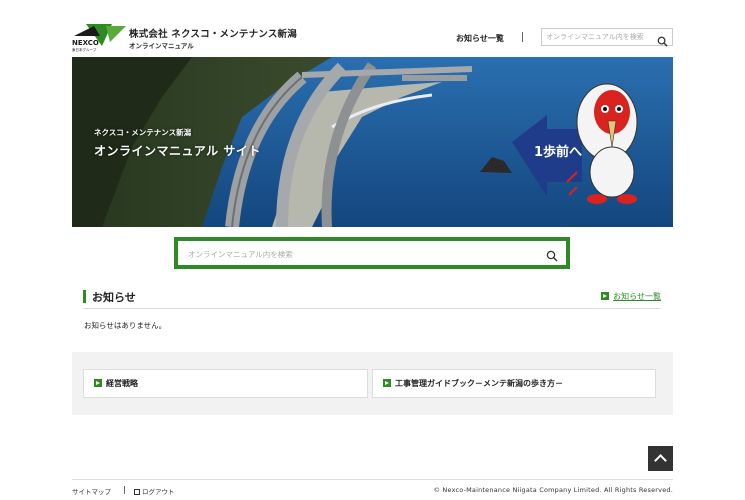 This screenshot has width=745, height=500. Describe the element at coordinates (124, 490) in the screenshot. I see `footer-separator` at that location.